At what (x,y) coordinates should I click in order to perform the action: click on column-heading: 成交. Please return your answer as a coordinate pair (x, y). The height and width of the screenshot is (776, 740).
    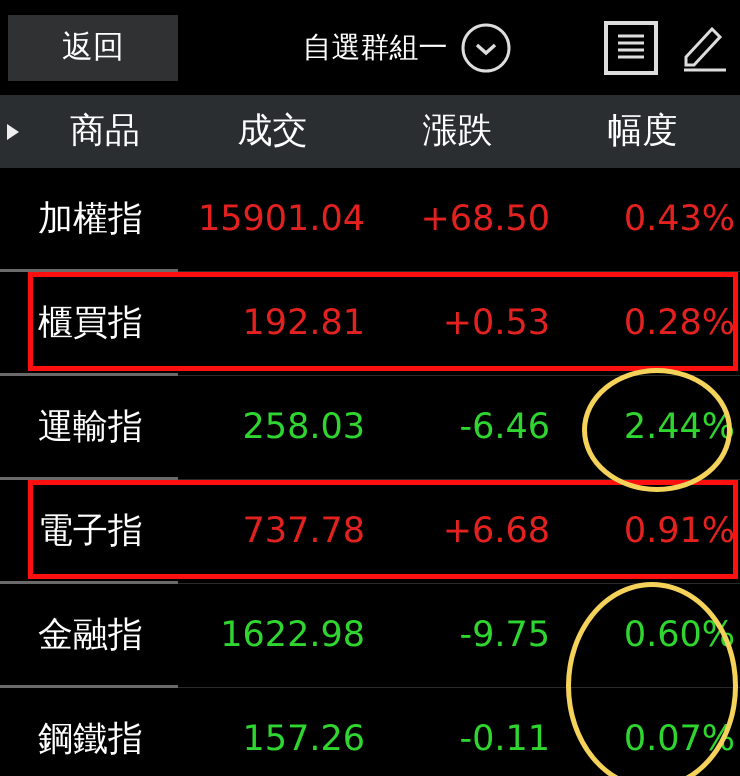
    Looking at the image, I should click on (272, 131).